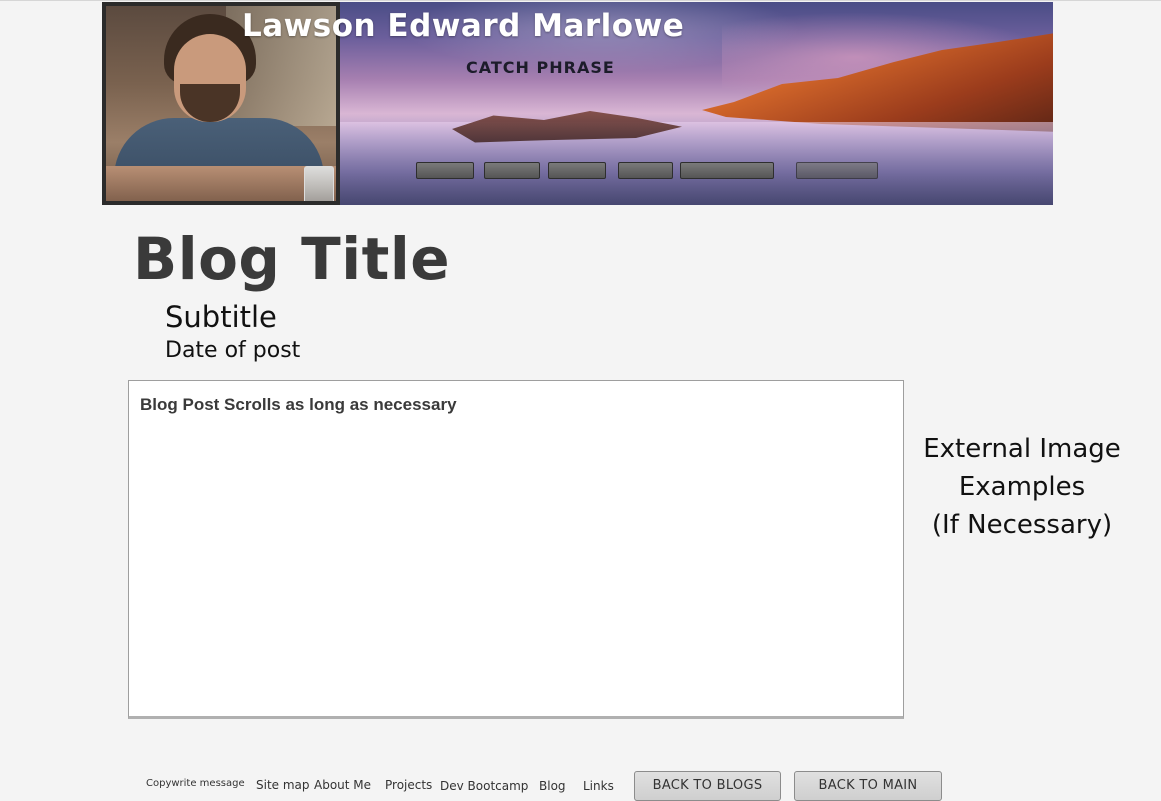  Describe the element at coordinates (1022, 449) in the screenshot. I see `external-image-line: External Image` at that location.